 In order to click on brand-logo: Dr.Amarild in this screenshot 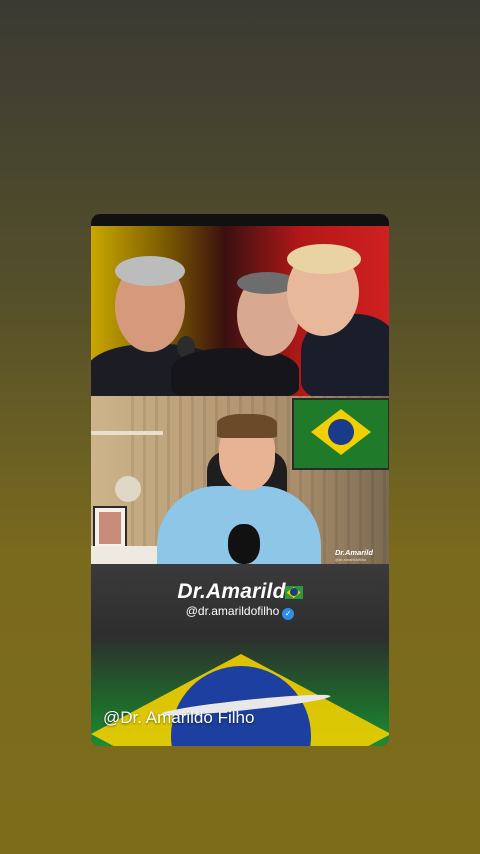, I will do `click(240, 592)`.